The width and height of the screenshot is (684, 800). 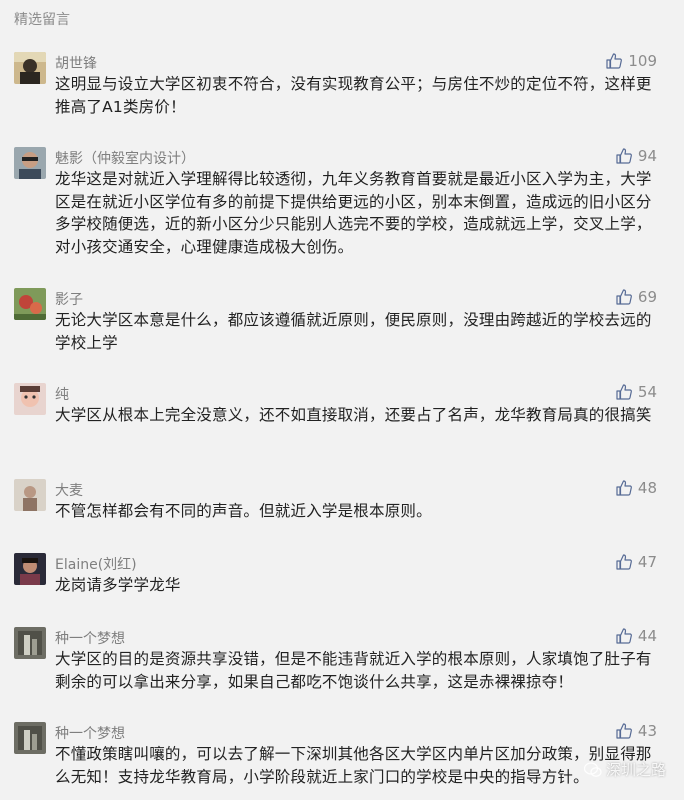 What do you see at coordinates (592, 769) in the screenshot?
I see `wechat-icon` at bounding box center [592, 769].